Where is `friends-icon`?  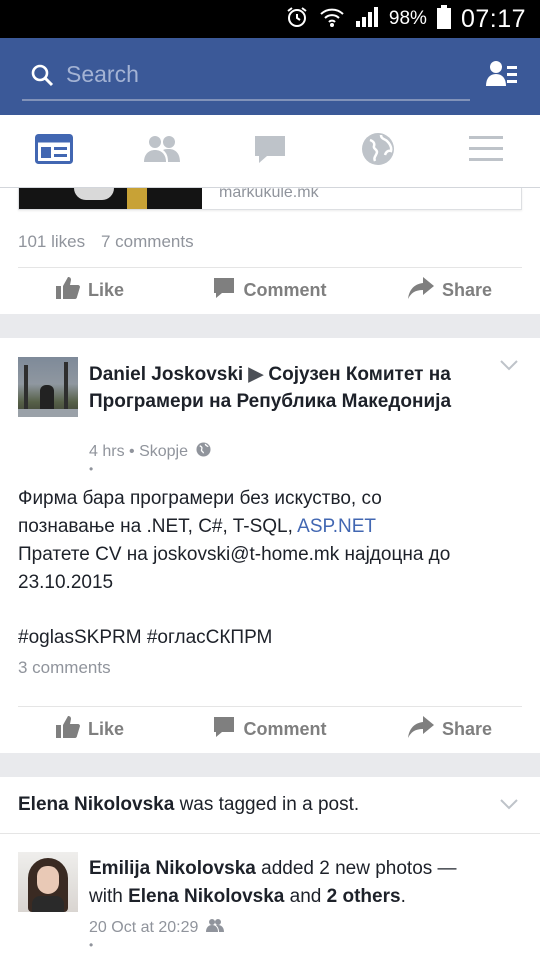
friends-icon is located at coordinates (162, 151).